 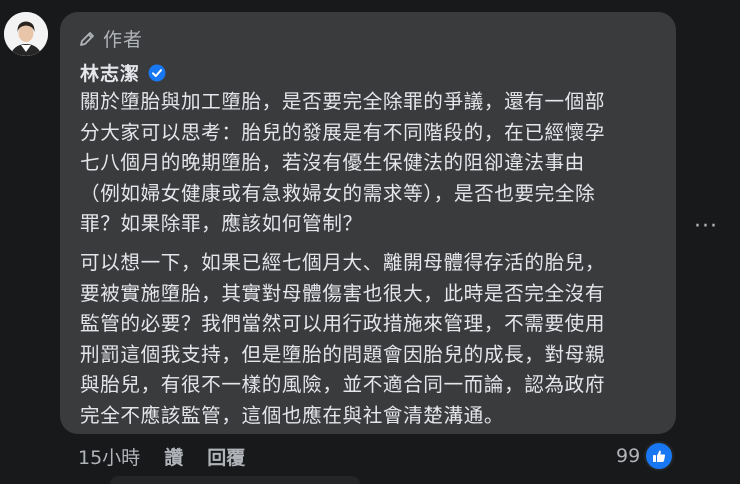 What do you see at coordinates (221, 223) in the screenshot?
I see `comment-line: 罪？如果除罪，應該如何管制？` at bounding box center [221, 223].